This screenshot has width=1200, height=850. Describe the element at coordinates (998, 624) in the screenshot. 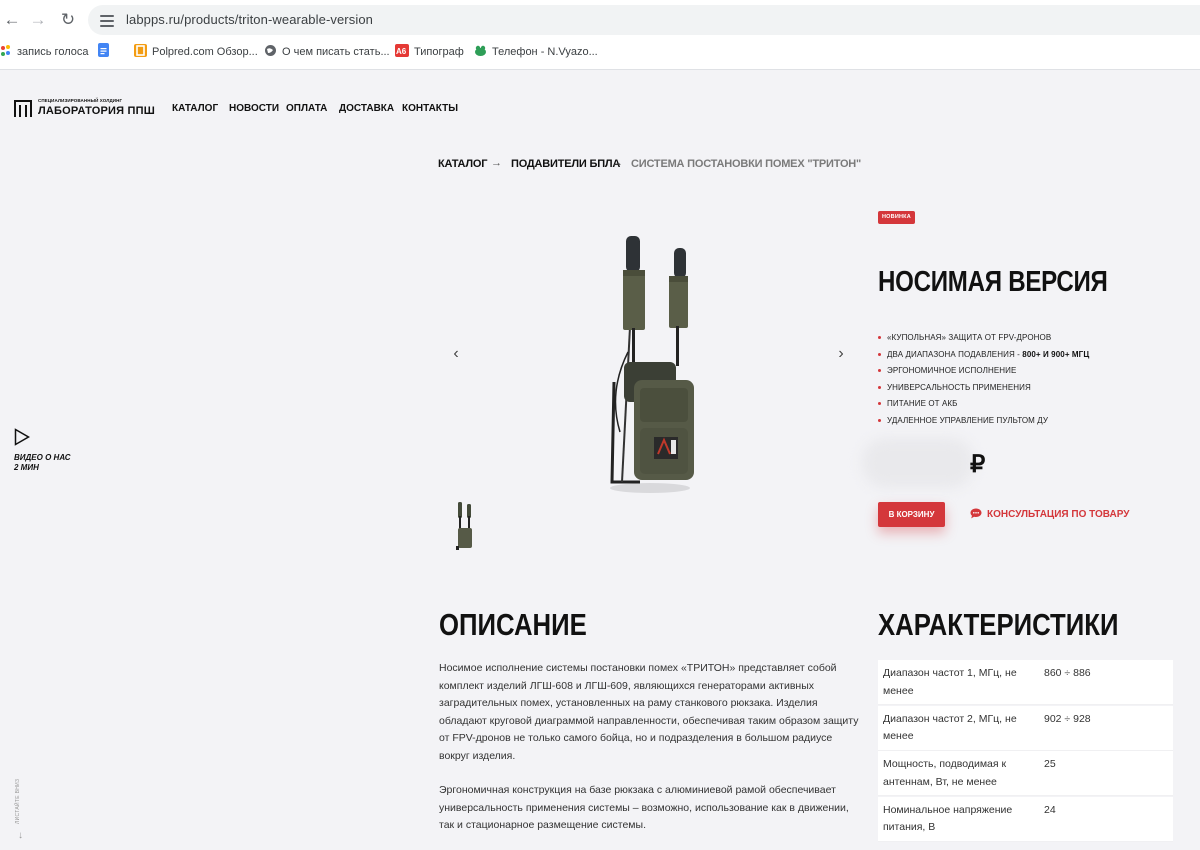

I see `specs-heading: ХАРАКТЕРИСТИКИ` at that location.